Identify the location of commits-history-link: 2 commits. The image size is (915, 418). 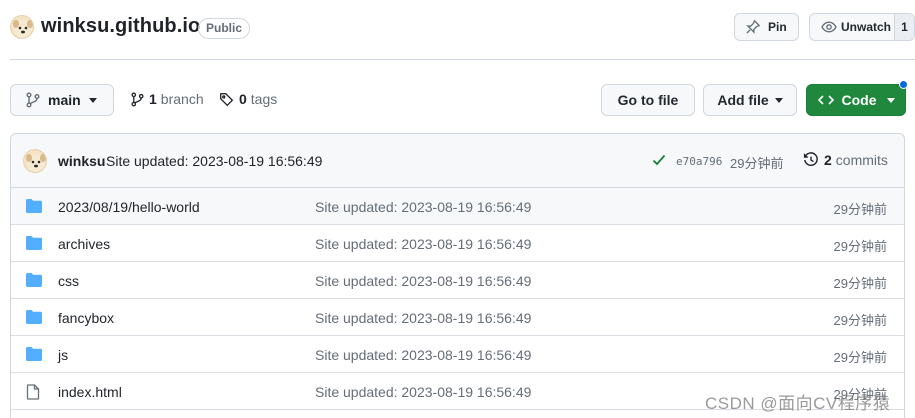
(845, 160).